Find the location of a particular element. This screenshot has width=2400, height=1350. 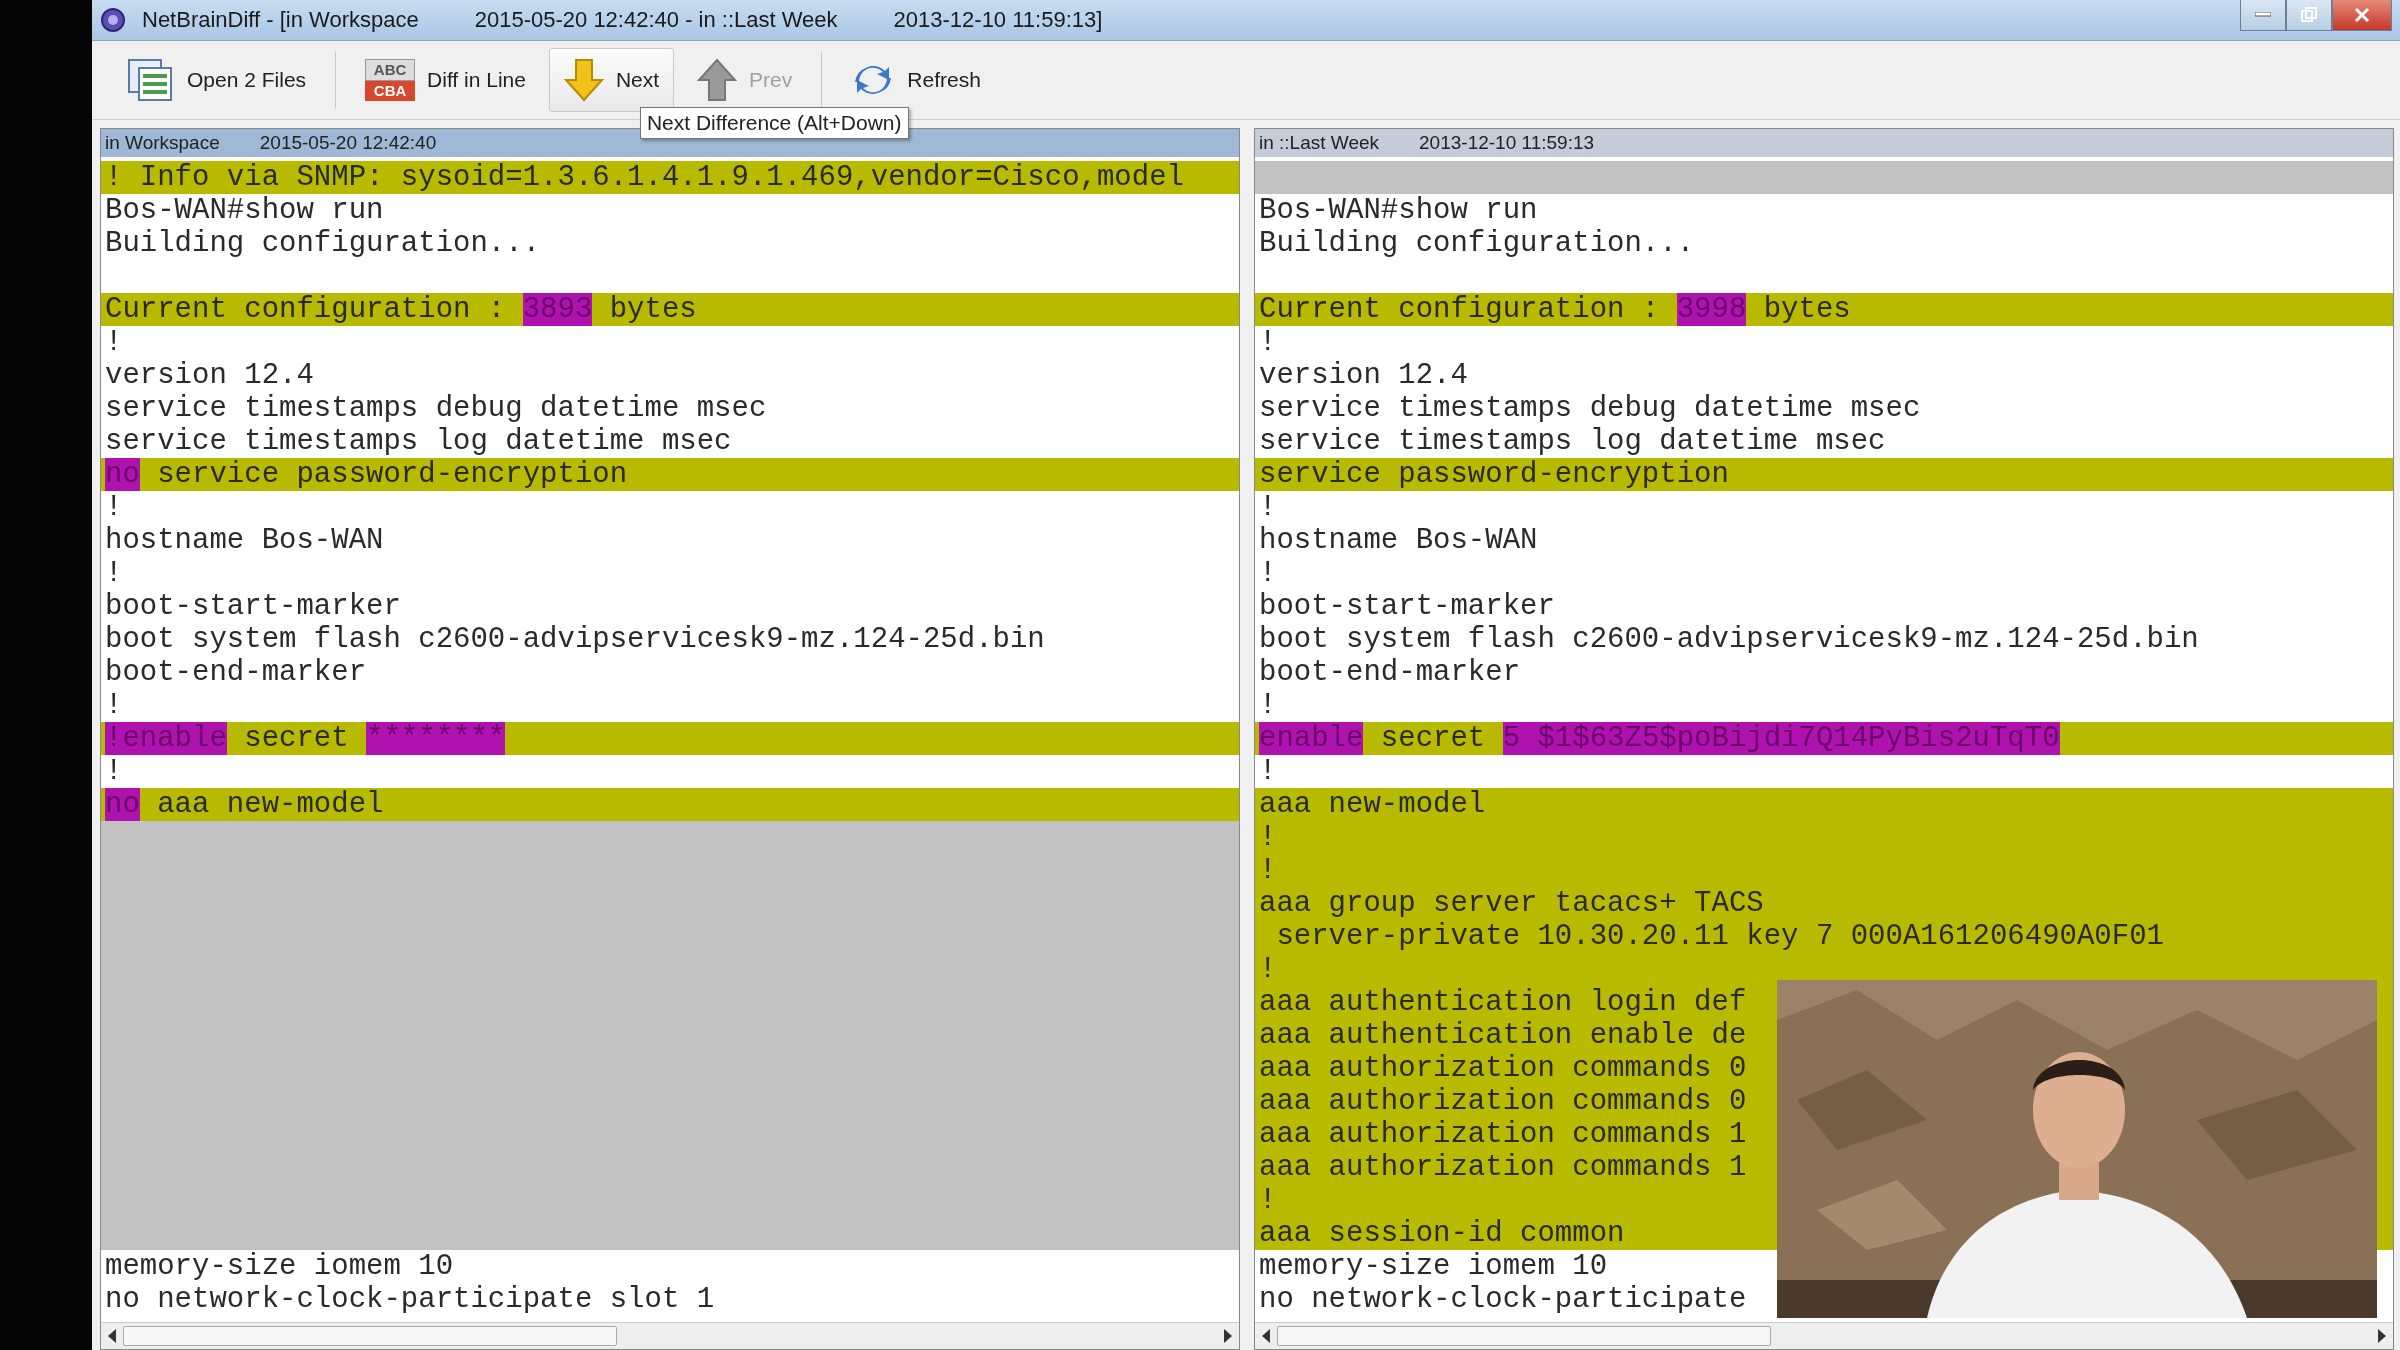

toolbar-button: ABC CBA Diff in Line is located at coordinates (445, 80).